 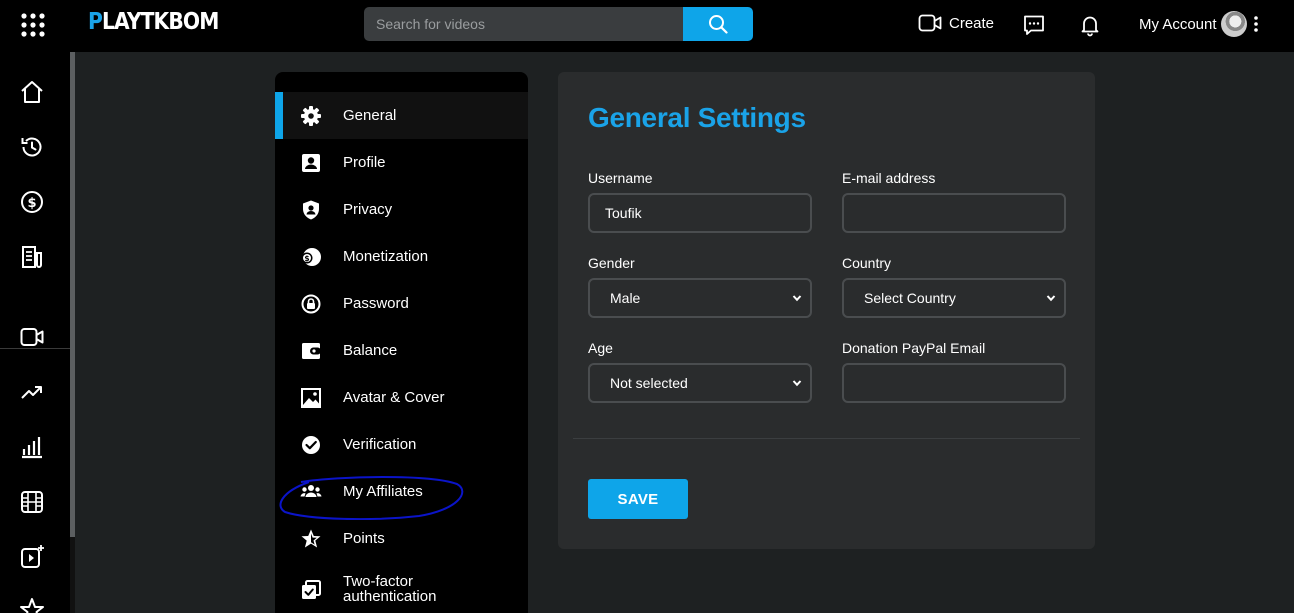 What do you see at coordinates (649, 383) in the screenshot?
I see `age-value: Not selected` at bounding box center [649, 383].